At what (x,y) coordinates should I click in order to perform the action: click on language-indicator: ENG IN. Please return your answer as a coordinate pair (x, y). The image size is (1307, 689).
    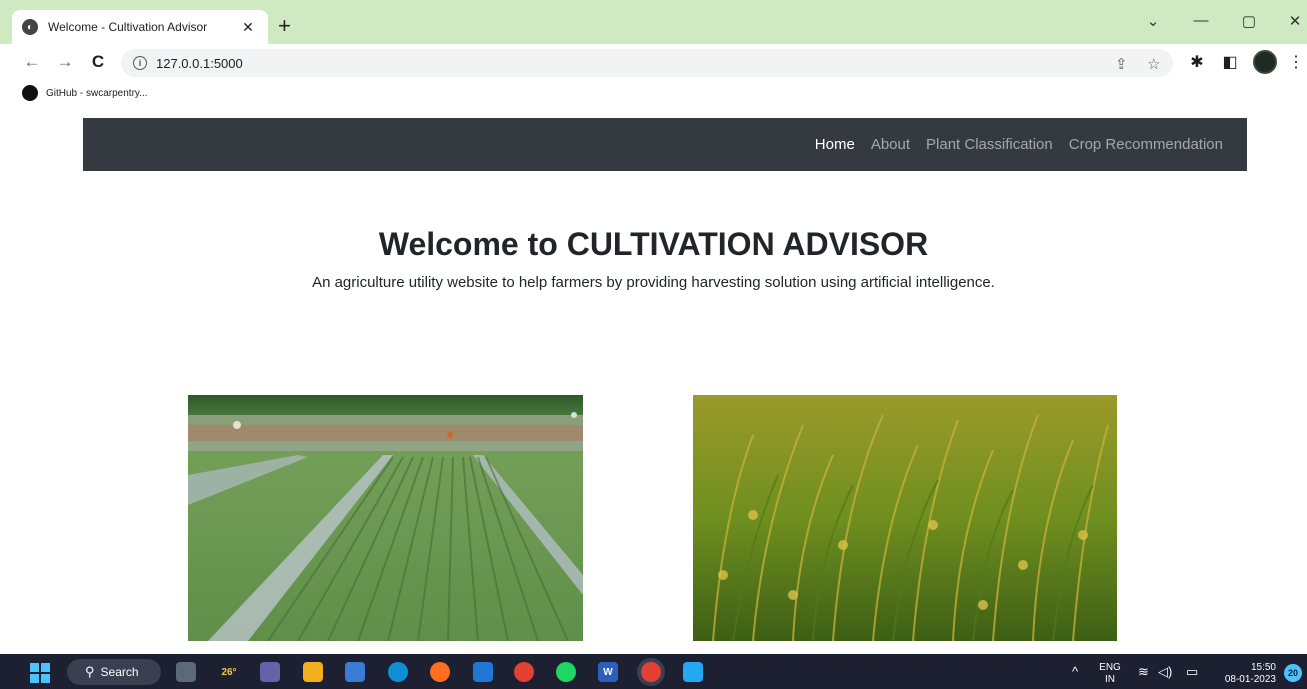
    Looking at the image, I should click on (1110, 674).